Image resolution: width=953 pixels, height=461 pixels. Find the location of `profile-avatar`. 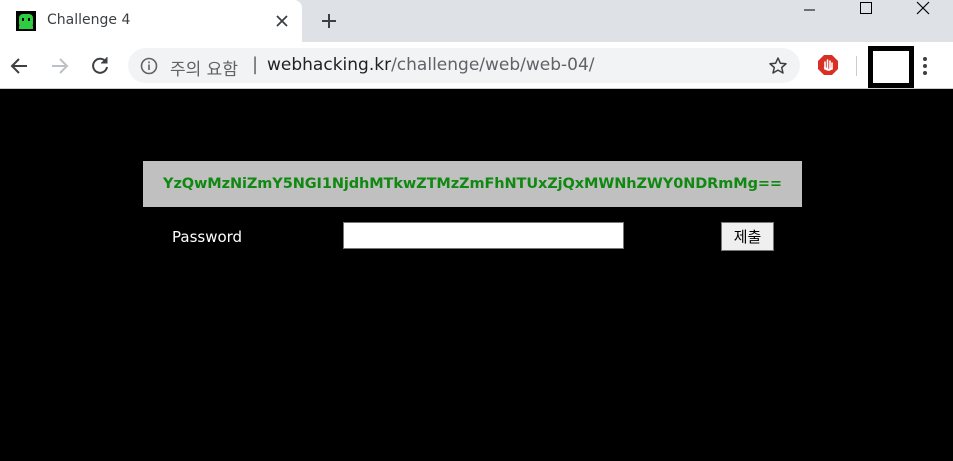

profile-avatar is located at coordinates (891, 67).